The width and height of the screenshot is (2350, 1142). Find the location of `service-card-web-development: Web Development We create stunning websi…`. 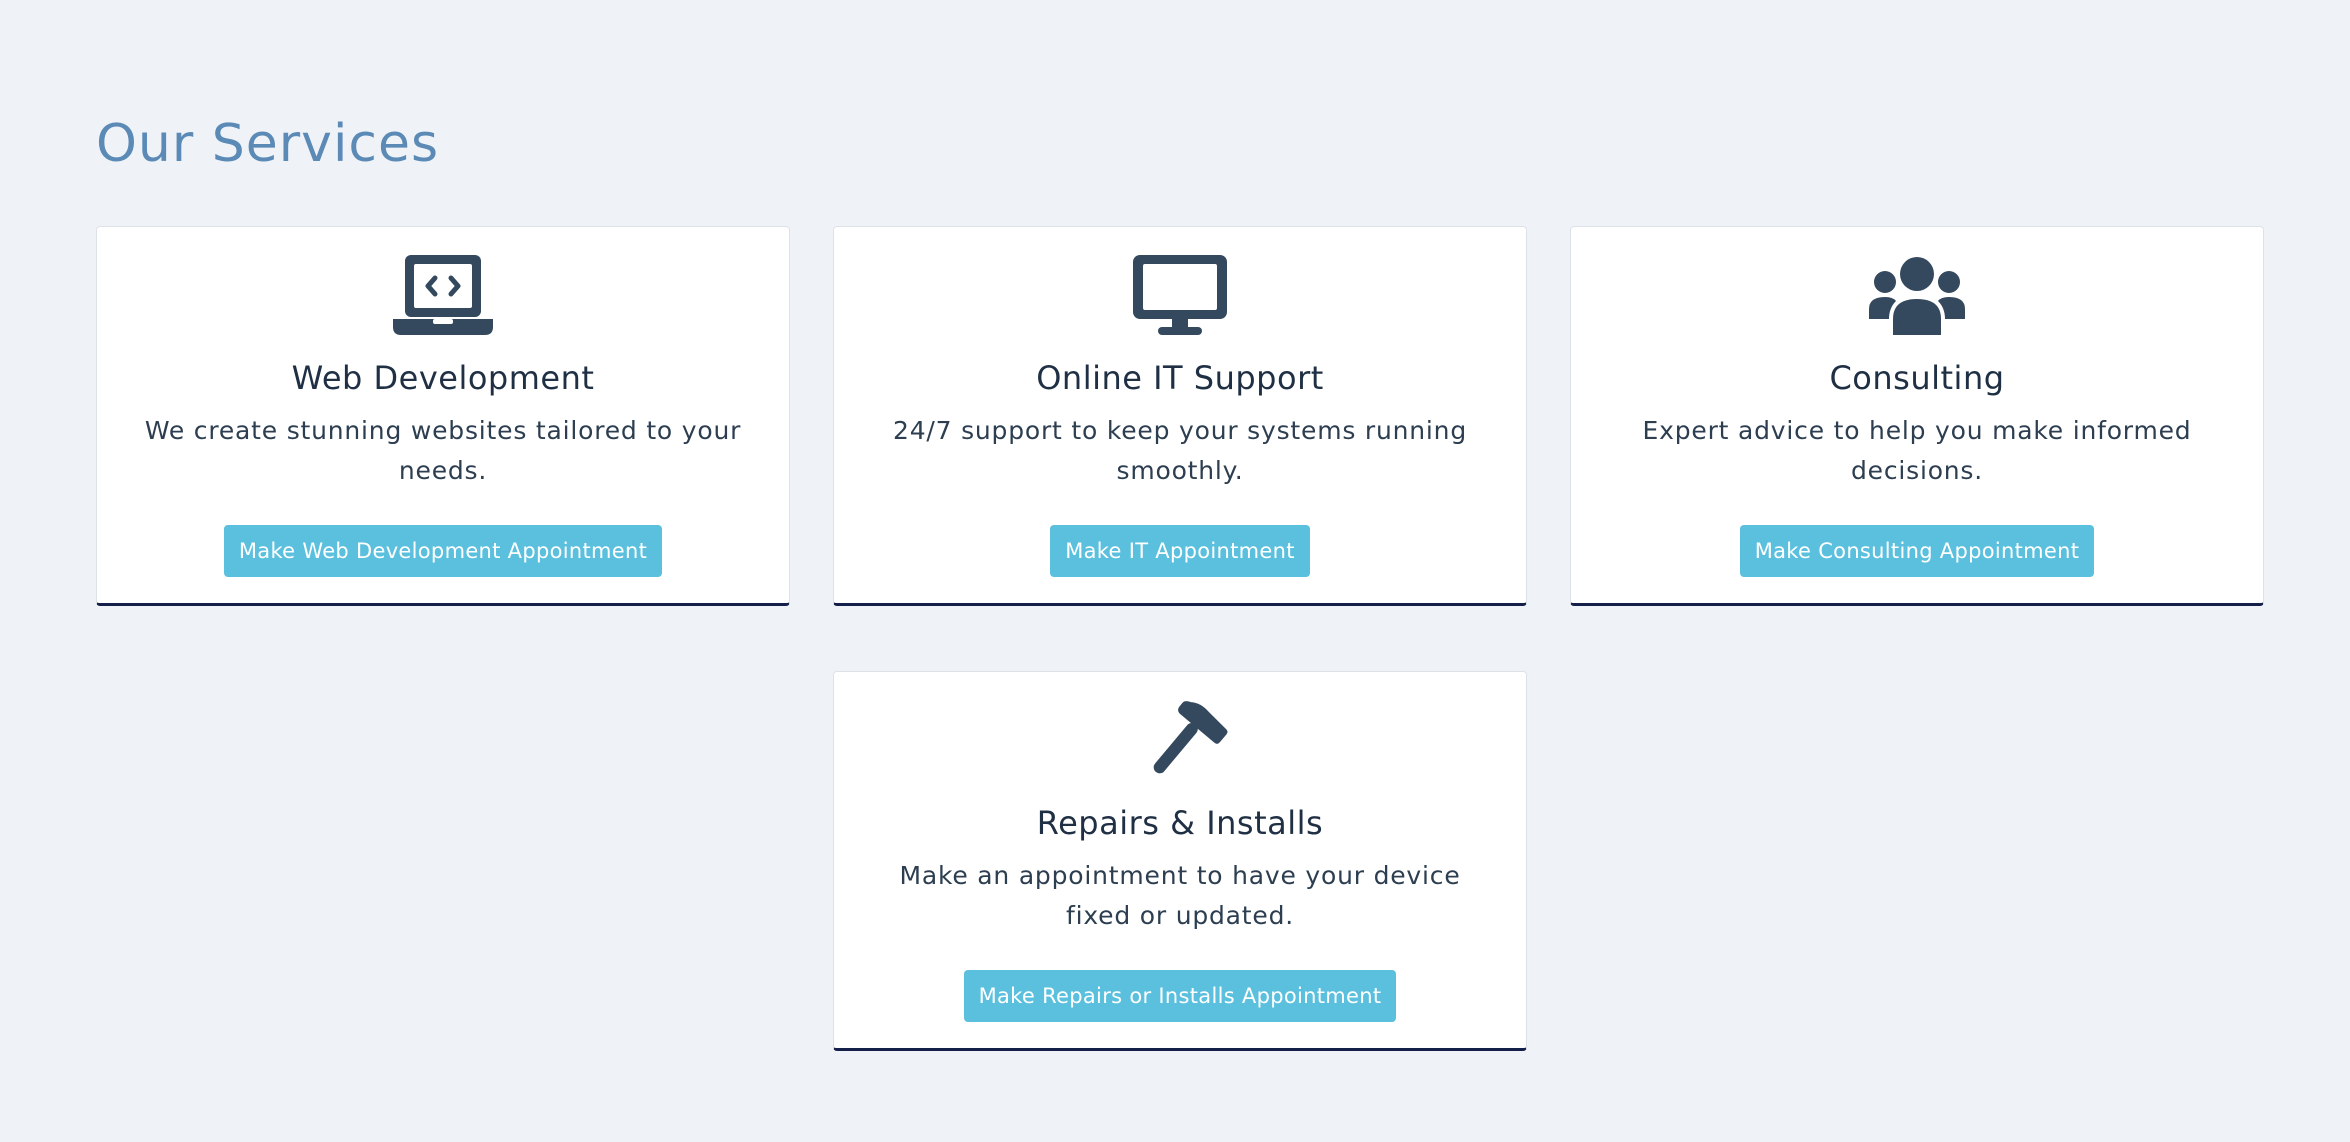

service-card-web-development: Web Development We create stunning websi… is located at coordinates (443, 416).